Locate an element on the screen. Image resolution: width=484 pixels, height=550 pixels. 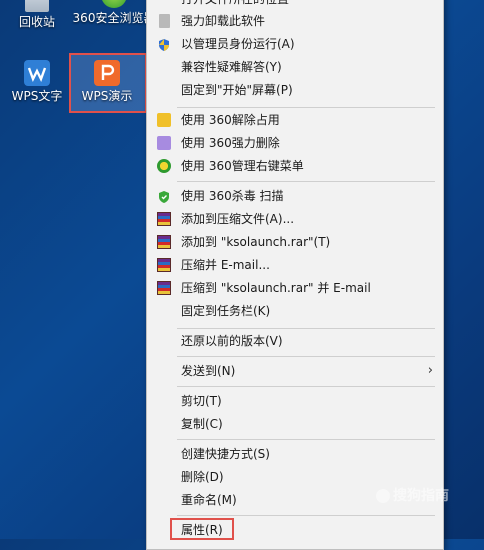
menu-item-label: 打开文件所在的位置 is located at coordinates (235, 5).